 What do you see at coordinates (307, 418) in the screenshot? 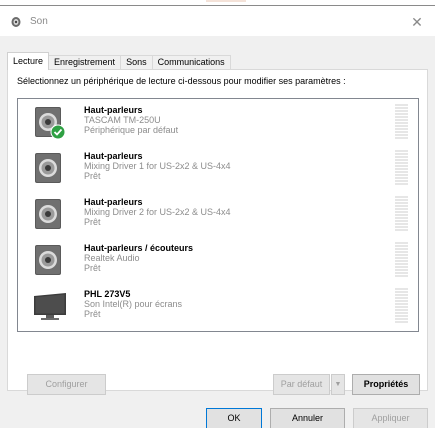
I see `cancel-button: Annuler` at bounding box center [307, 418].